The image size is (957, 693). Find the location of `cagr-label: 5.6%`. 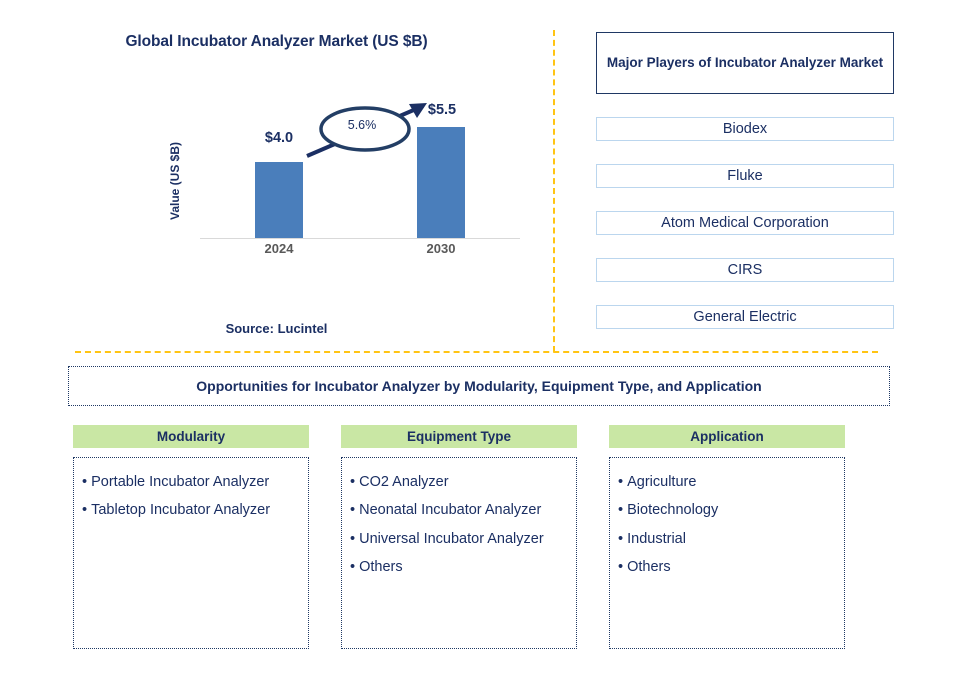

cagr-label: 5.6% is located at coordinates (362, 125).